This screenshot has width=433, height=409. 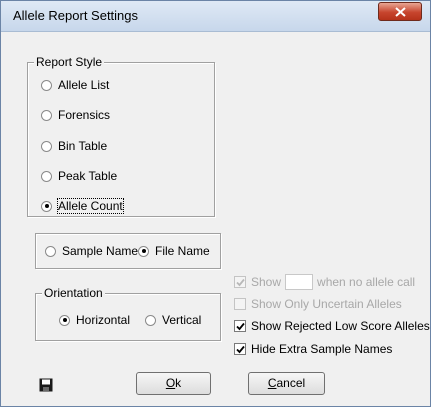 What do you see at coordinates (215, 16) in the screenshot?
I see `title-bar: Allele Report Settings` at bounding box center [215, 16].